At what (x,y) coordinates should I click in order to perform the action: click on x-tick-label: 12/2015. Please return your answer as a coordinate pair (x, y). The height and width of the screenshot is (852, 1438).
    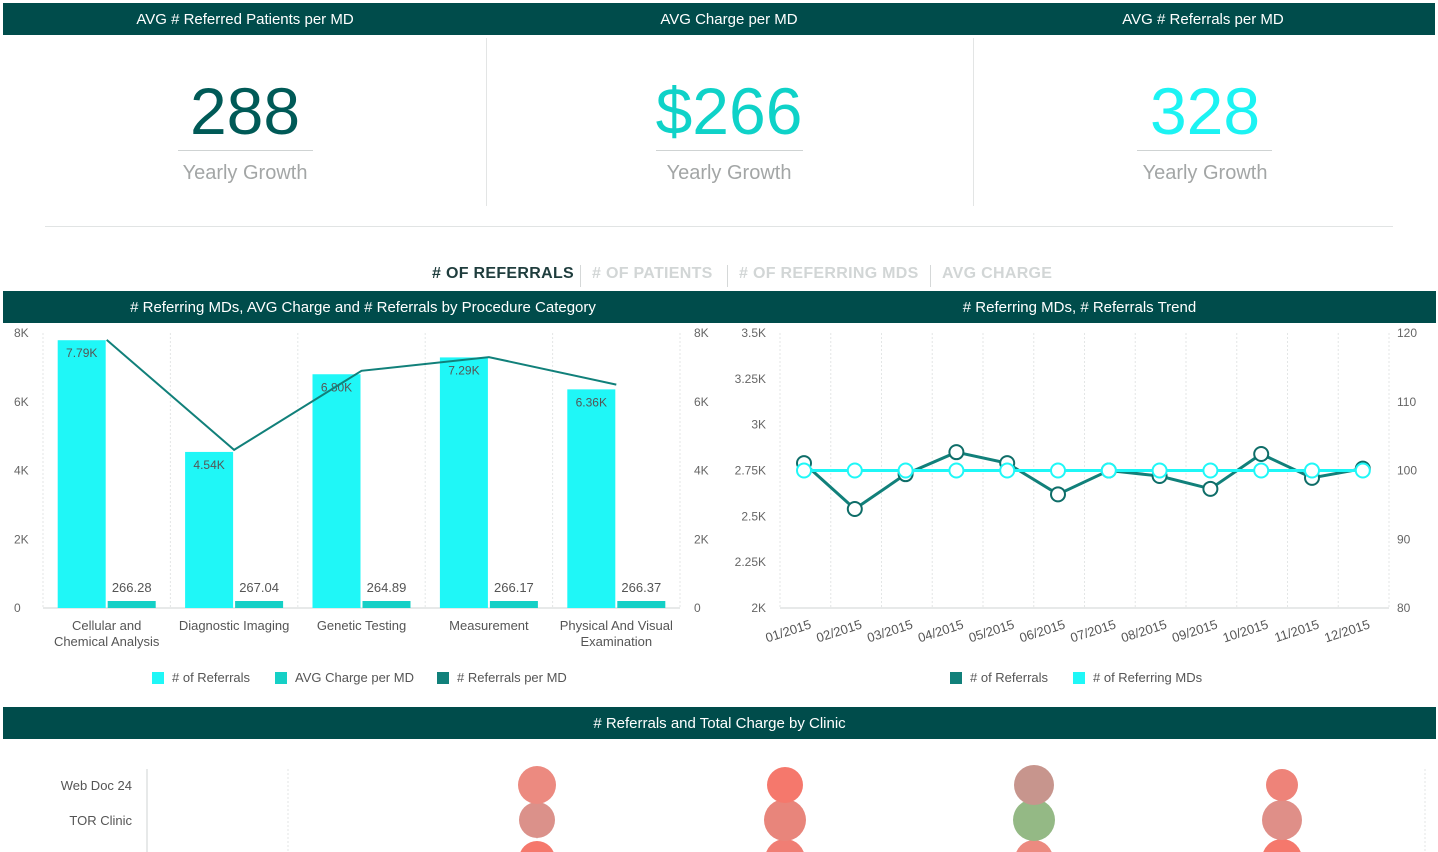
    Looking at the image, I should click on (1346, 631).